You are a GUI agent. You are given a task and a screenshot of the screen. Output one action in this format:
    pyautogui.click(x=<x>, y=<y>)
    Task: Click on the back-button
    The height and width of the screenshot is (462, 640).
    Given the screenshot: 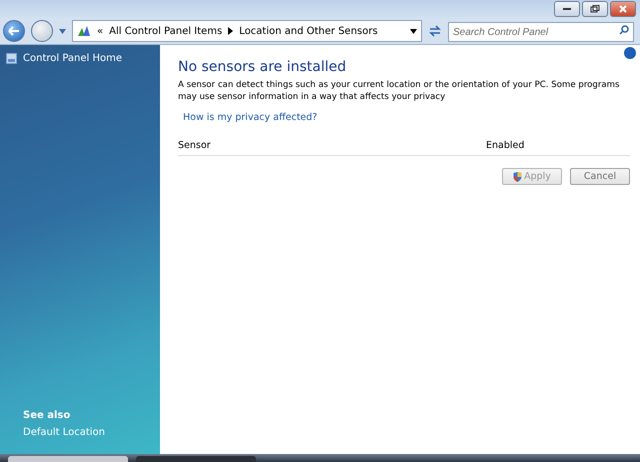 What is the action you would take?
    pyautogui.click(x=14, y=31)
    